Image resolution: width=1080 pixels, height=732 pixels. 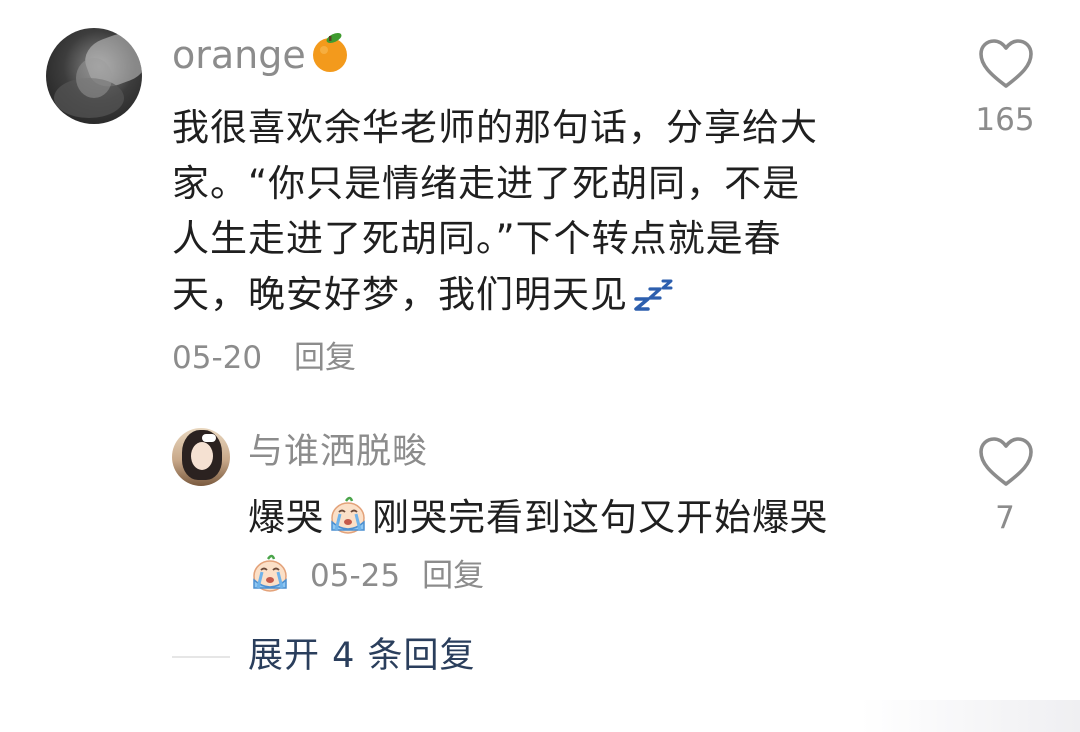 I want to click on comment-reply-button: 回复, so click(x=325, y=358).